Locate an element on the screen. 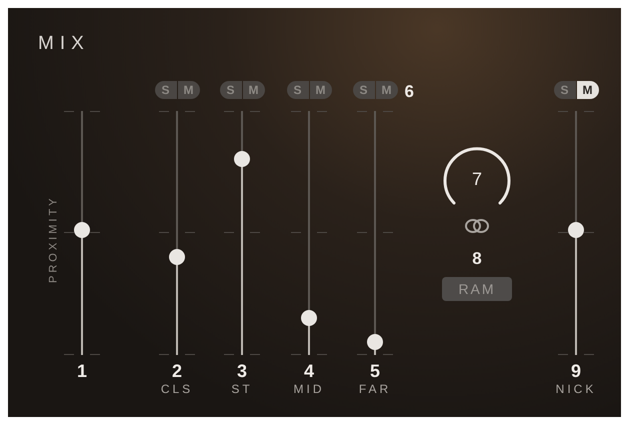 The height and width of the screenshot is (425, 629). channel-label: NICK is located at coordinates (576, 388).